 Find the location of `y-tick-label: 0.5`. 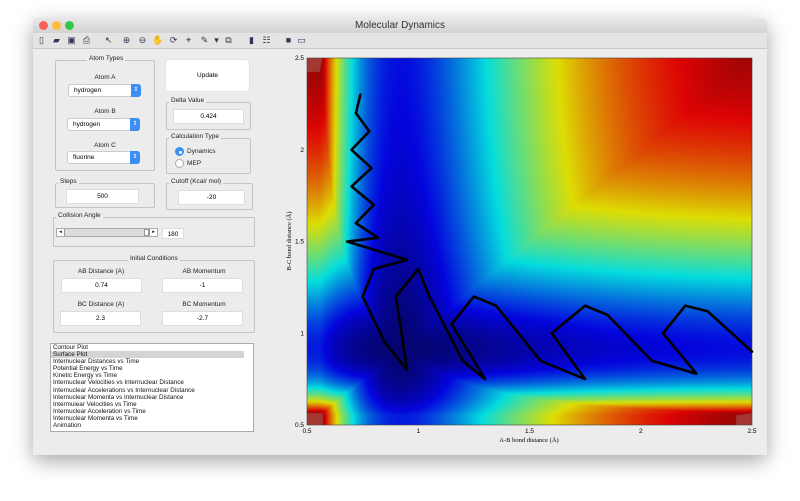

y-tick-label: 0.5 is located at coordinates (299, 425).